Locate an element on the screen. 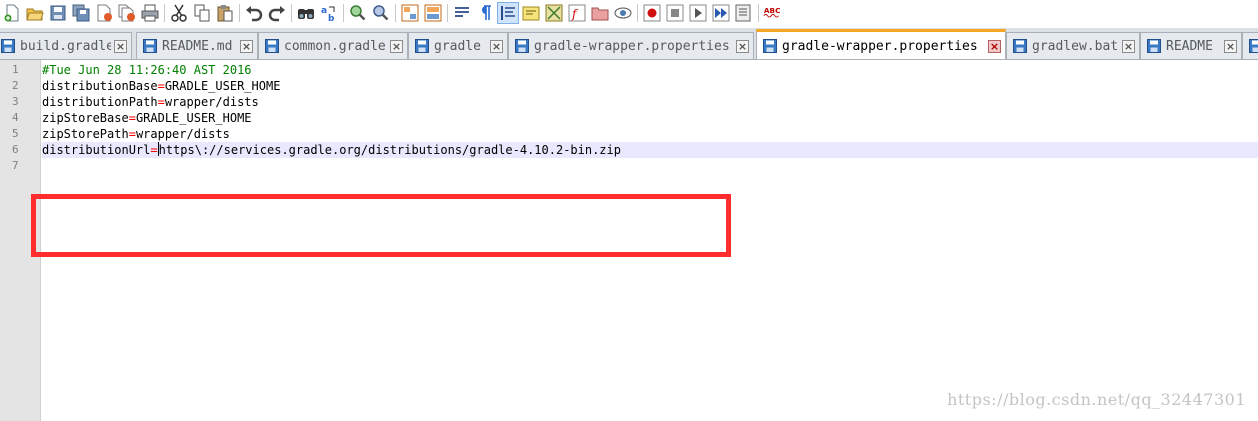  close-file-icon is located at coordinates (104, 13).